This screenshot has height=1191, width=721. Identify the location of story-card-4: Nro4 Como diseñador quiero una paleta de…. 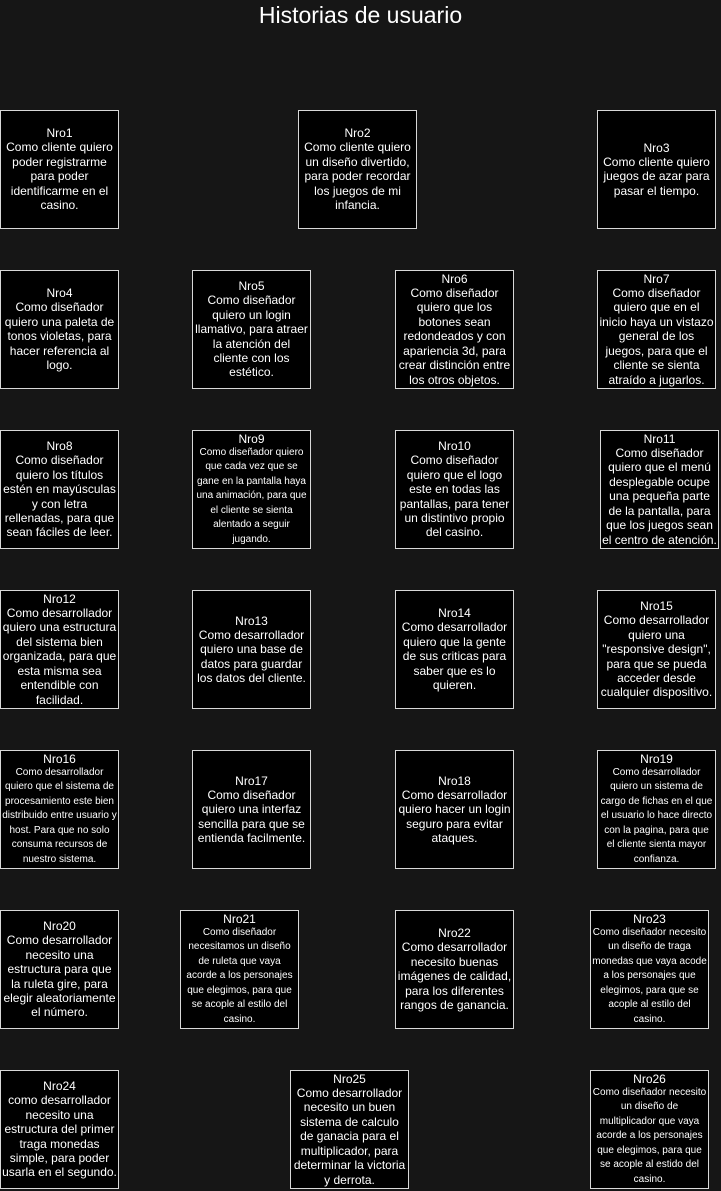
(59, 329).